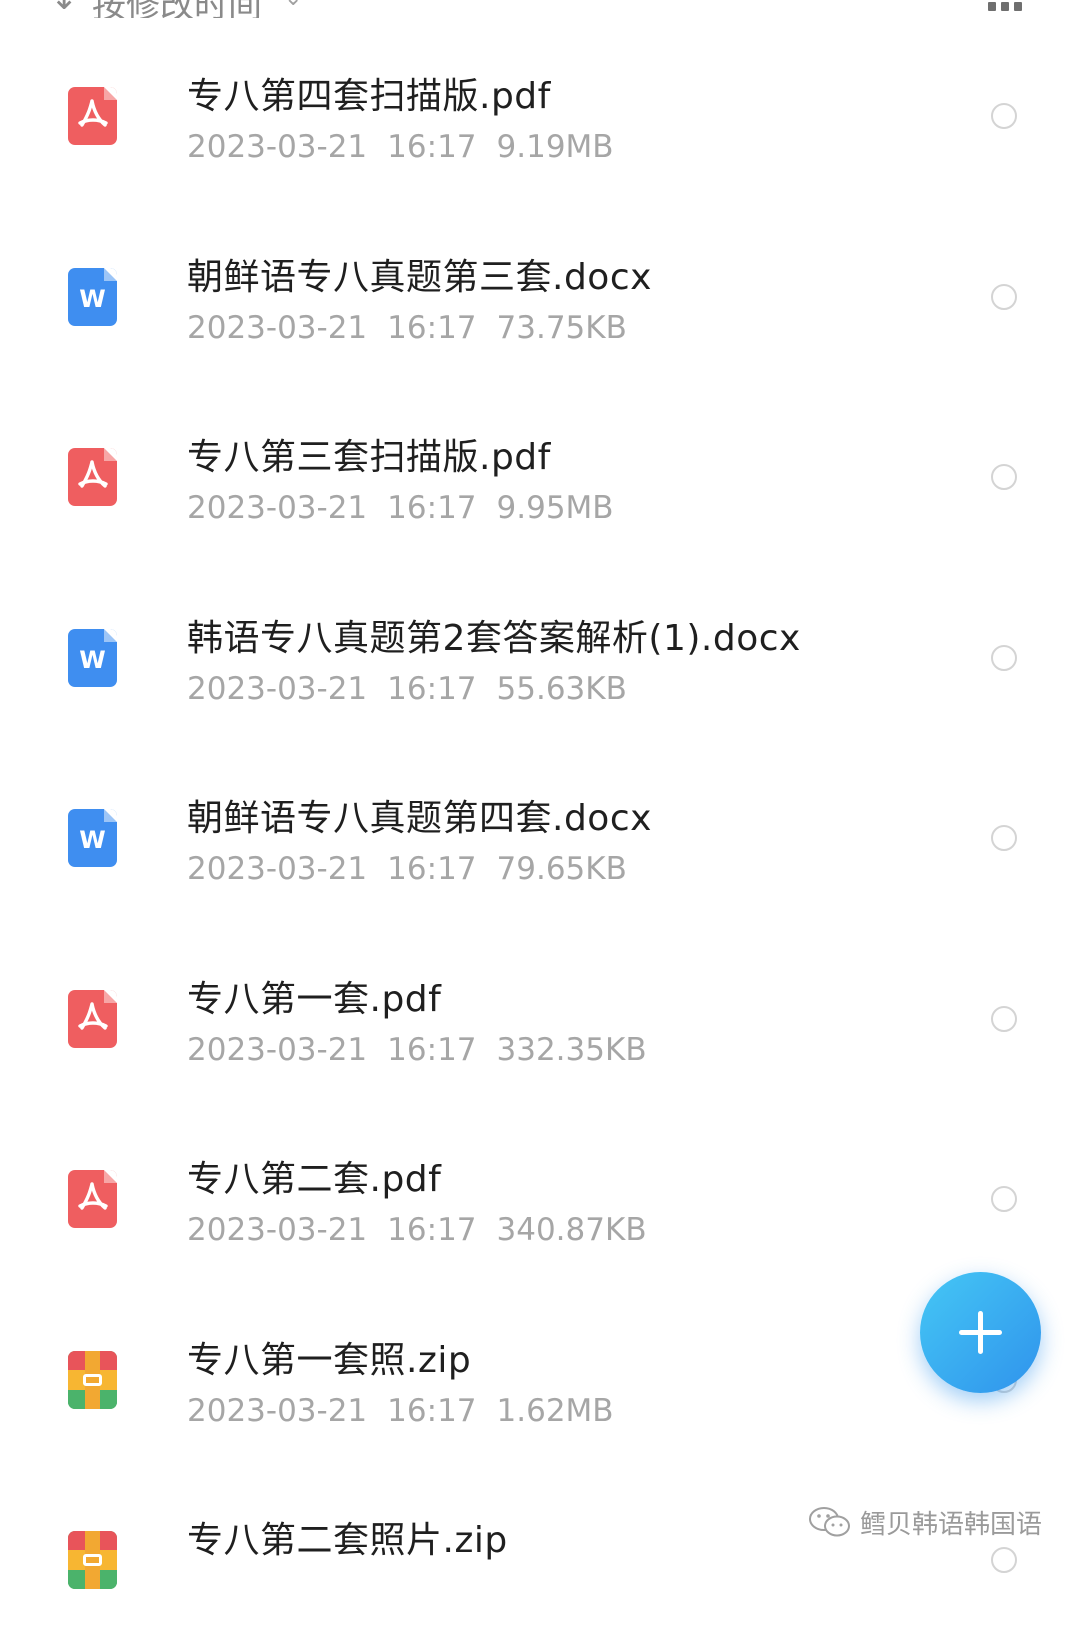  Describe the element at coordinates (540, 1018) in the screenshot. I see `file-row: 专八第一套.pdf 2023-03-21 16:17 332.35KB` at that location.